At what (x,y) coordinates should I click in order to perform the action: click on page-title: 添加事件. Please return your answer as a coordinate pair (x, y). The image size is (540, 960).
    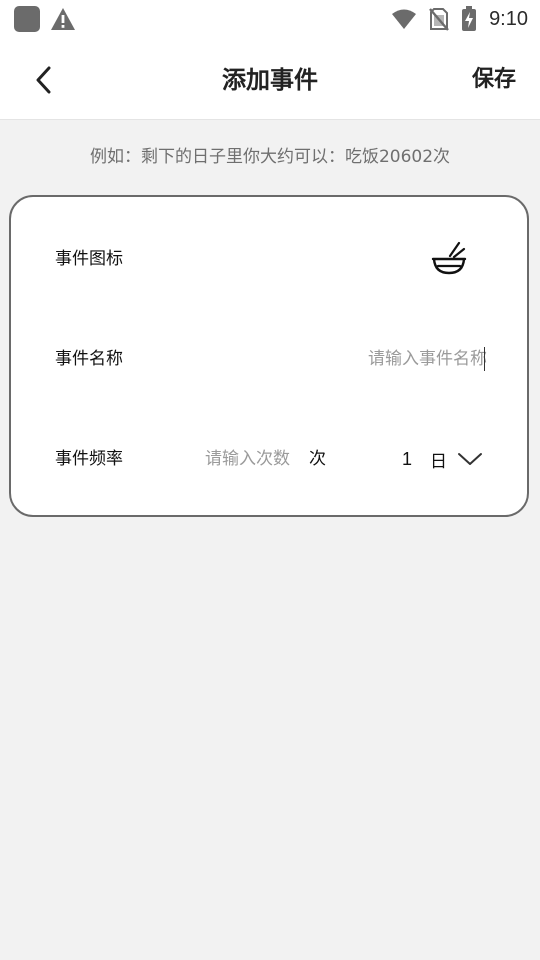
    Looking at the image, I should click on (270, 80).